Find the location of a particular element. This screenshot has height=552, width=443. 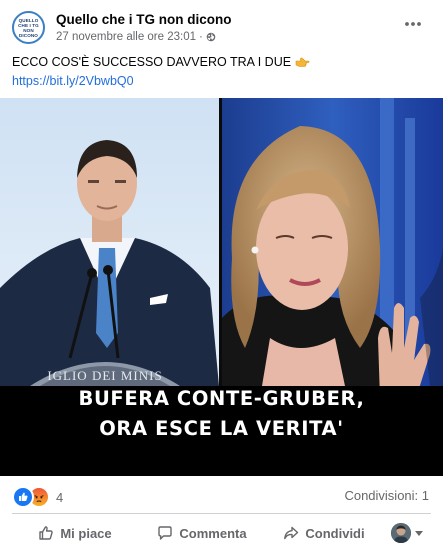

post-meta: 27 novembre alle ore 23:01 · is located at coordinates (136, 37).